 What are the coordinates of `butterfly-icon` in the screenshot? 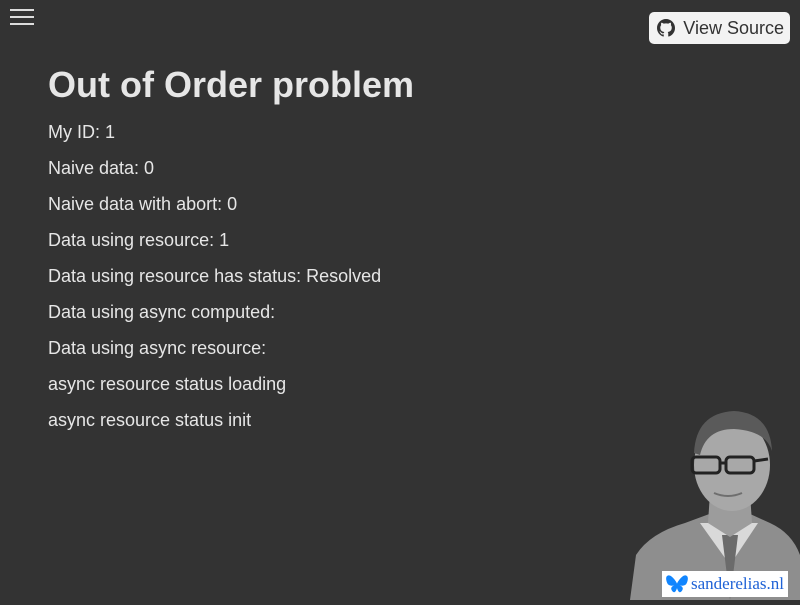 It's located at (677, 584).